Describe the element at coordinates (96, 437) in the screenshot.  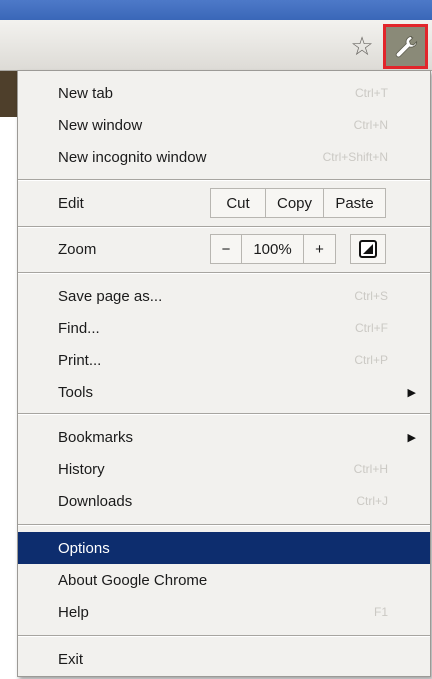
I see `menu-item-label: Bookmarks` at that location.